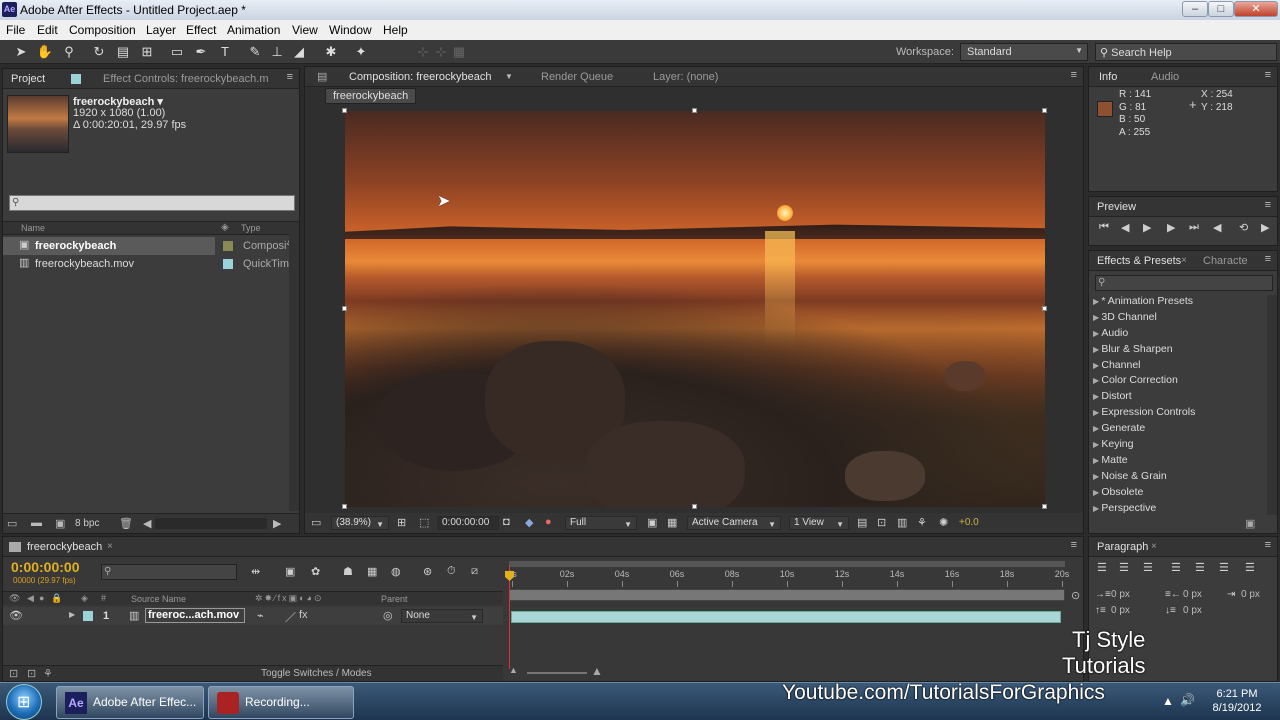 The image size is (1280, 720). Describe the element at coordinates (862, 522) in the screenshot. I see `toggle-pixel-aspect-icon: ▤` at that location.